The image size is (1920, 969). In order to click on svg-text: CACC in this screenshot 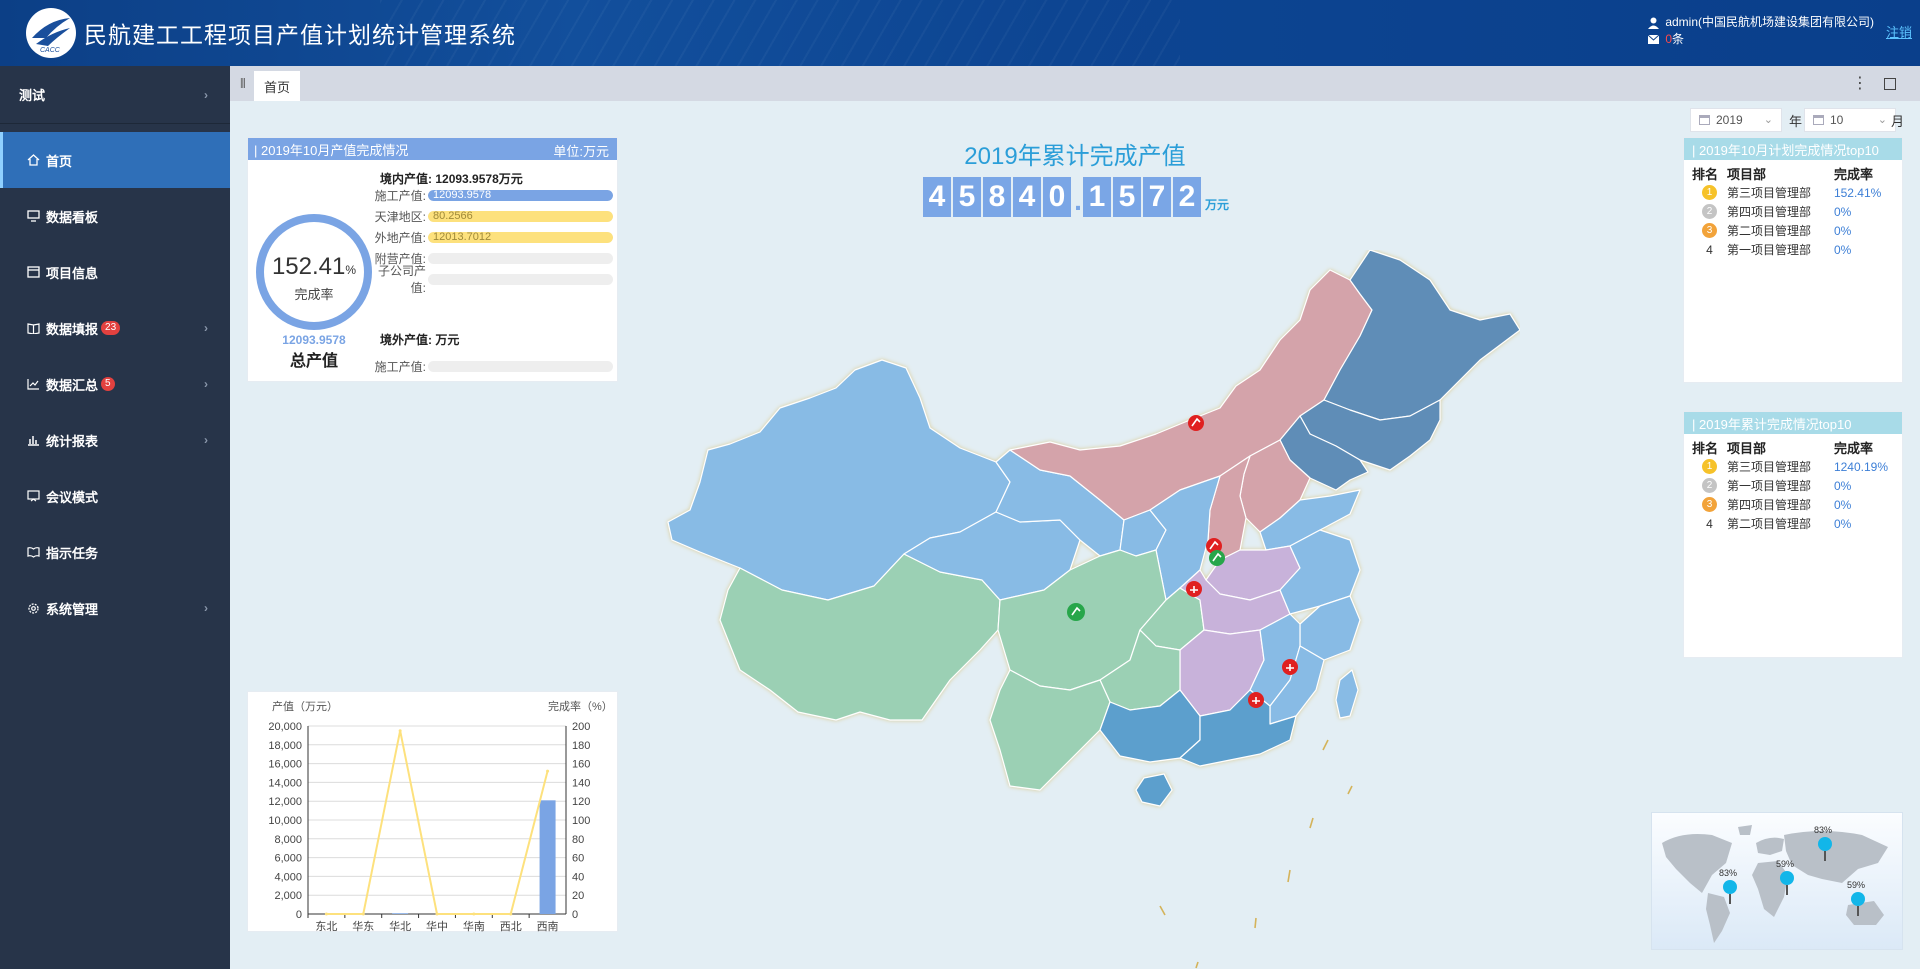, I will do `click(50, 50)`.